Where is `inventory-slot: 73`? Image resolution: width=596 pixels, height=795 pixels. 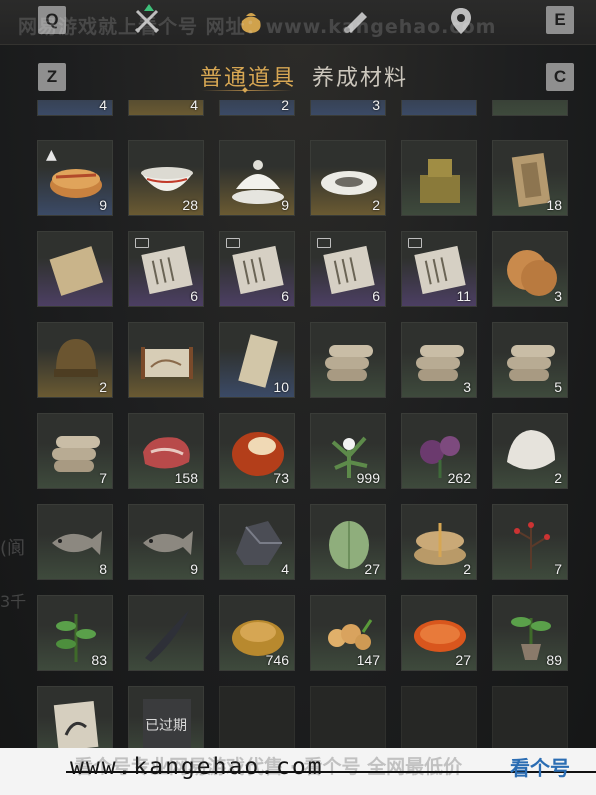 inventory-slot: 73 is located at coordinates (257, 451).